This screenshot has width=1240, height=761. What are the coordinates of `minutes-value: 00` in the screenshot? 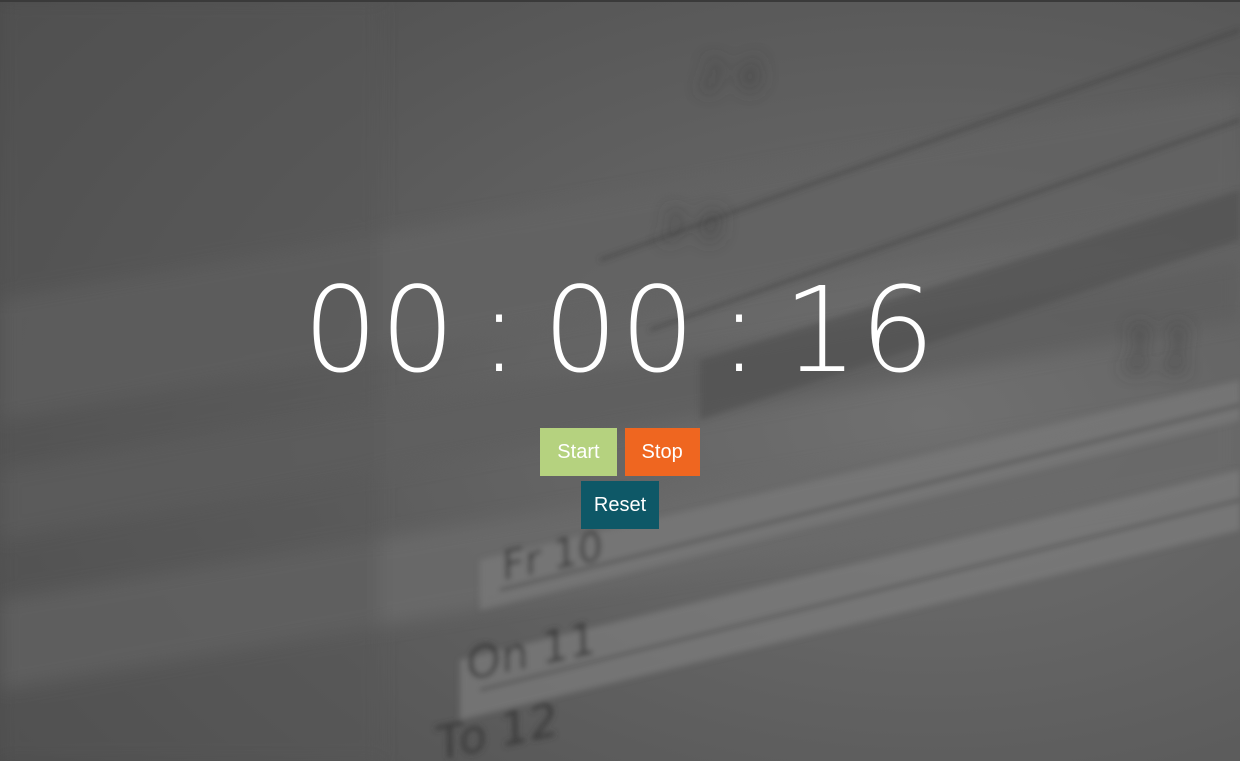 It's located at (620, 330).